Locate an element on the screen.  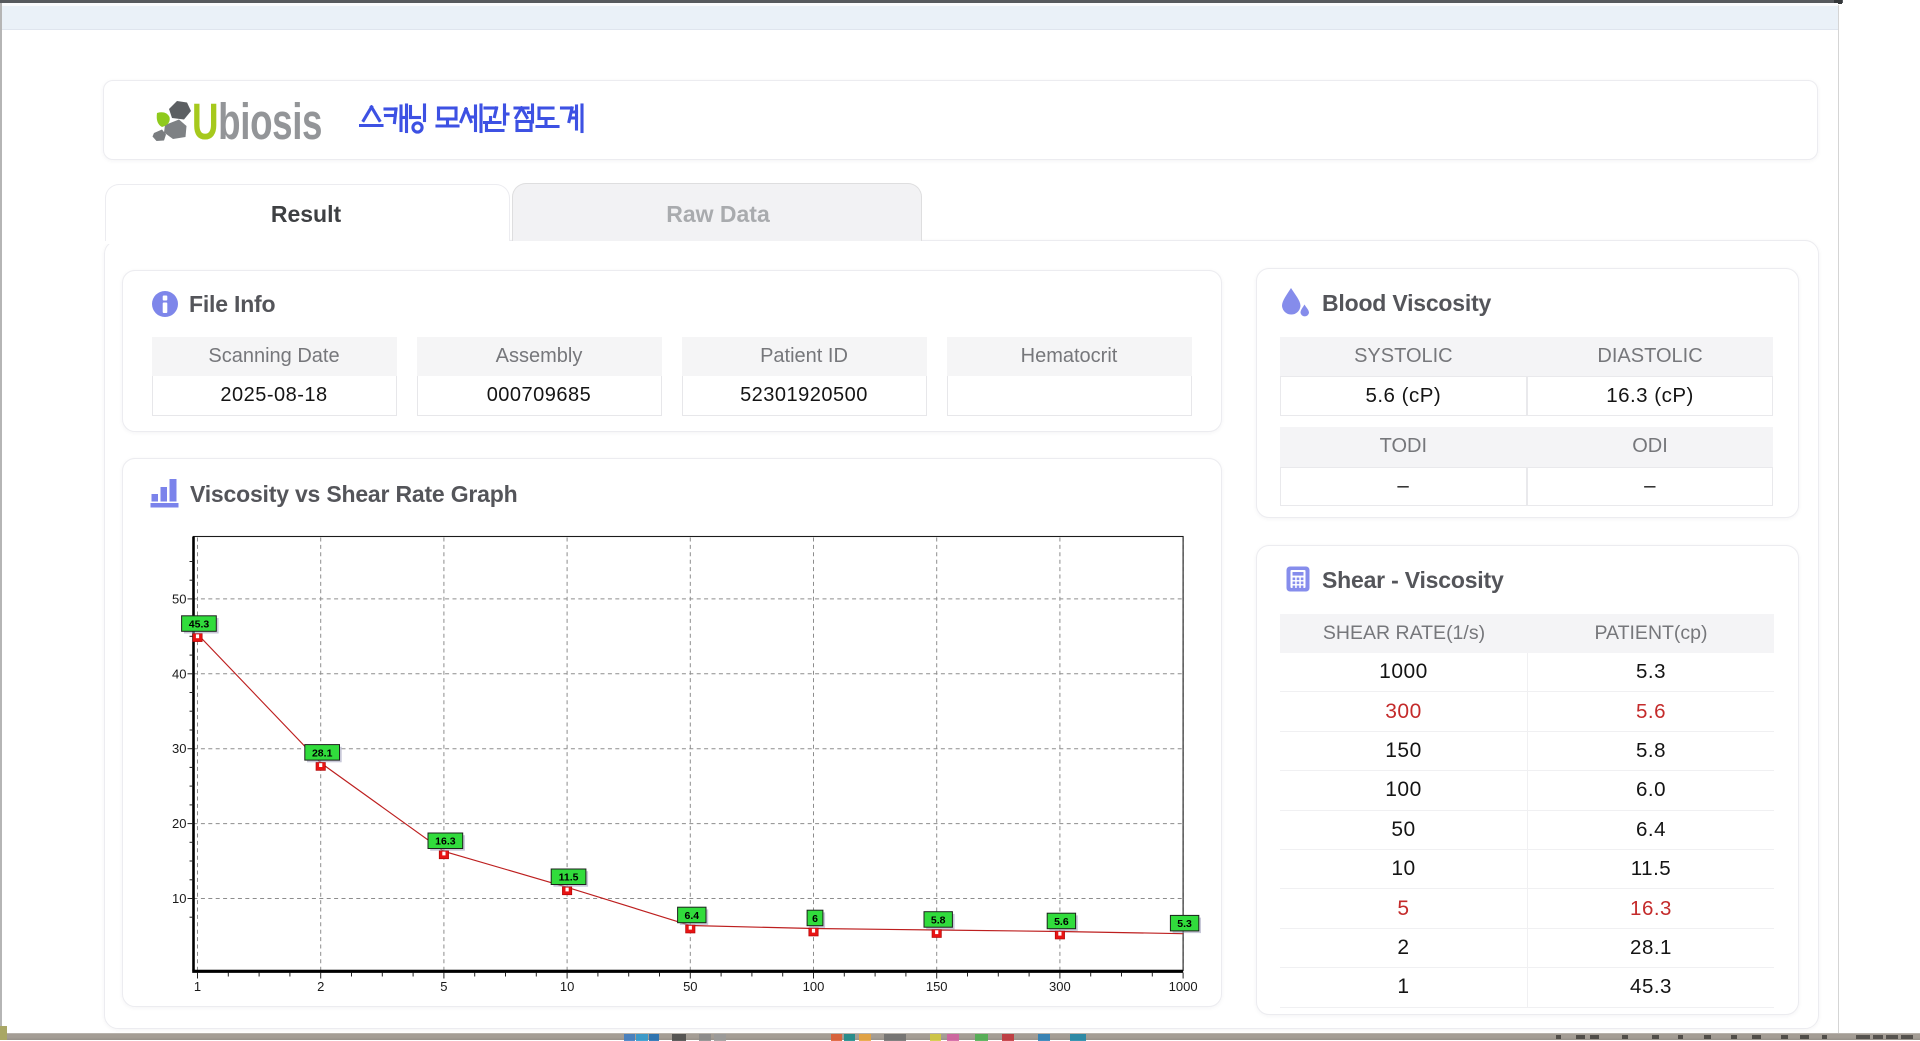
svg-text: 5.8 is located at coordinates (937, 920).